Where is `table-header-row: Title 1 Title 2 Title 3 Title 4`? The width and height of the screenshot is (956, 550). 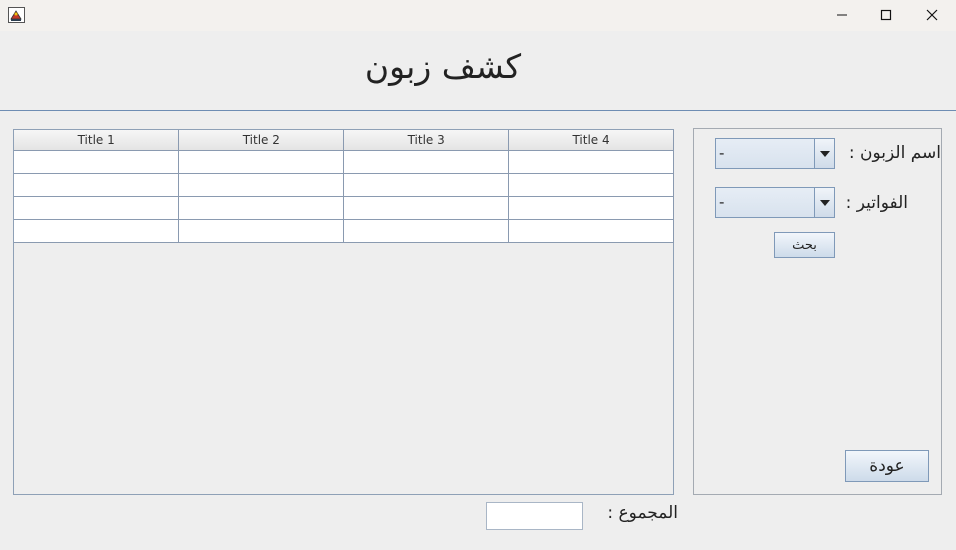
table-header-row: Title 1 Title 2 Title 3 Title 4 is located at coordinates (344, 140).